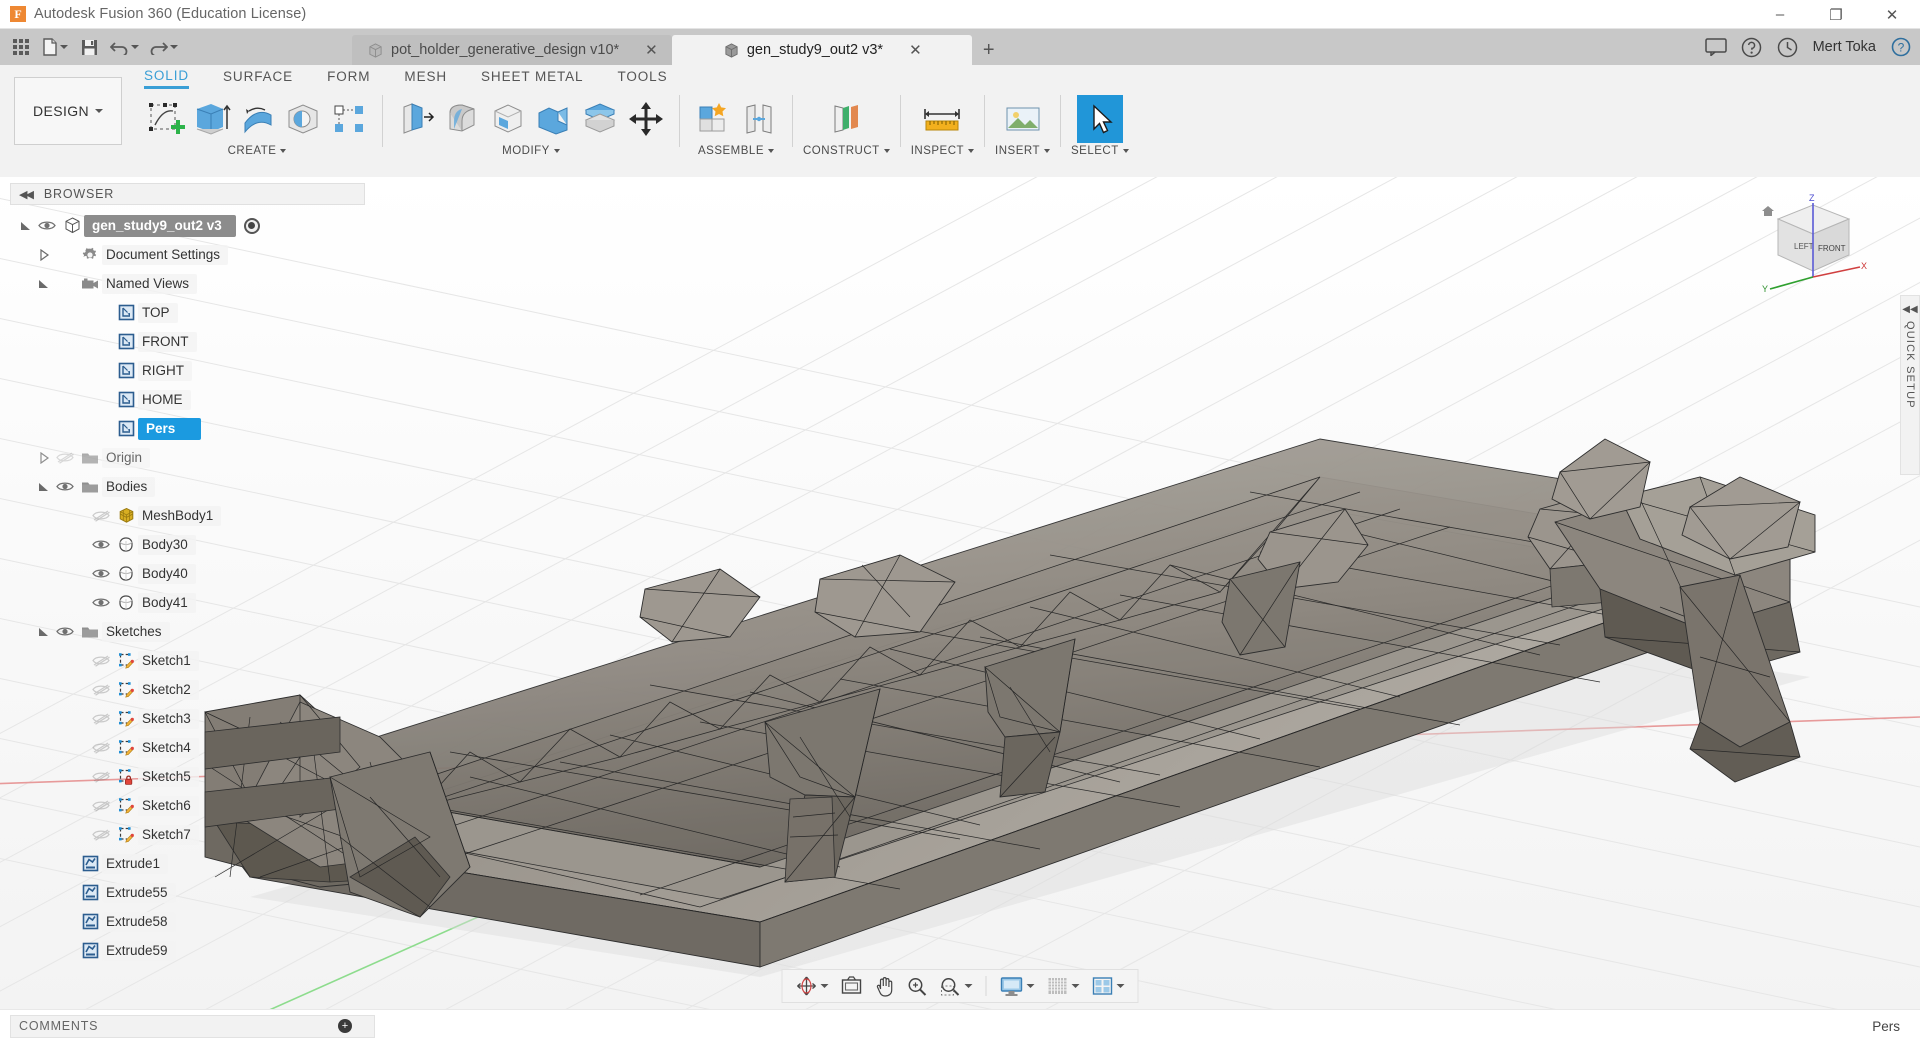 This screenshot has width=1920, height=1042. Describe the element at coordinates (416, 119) in the screenshot. I see `press-pull-icon` at that location.